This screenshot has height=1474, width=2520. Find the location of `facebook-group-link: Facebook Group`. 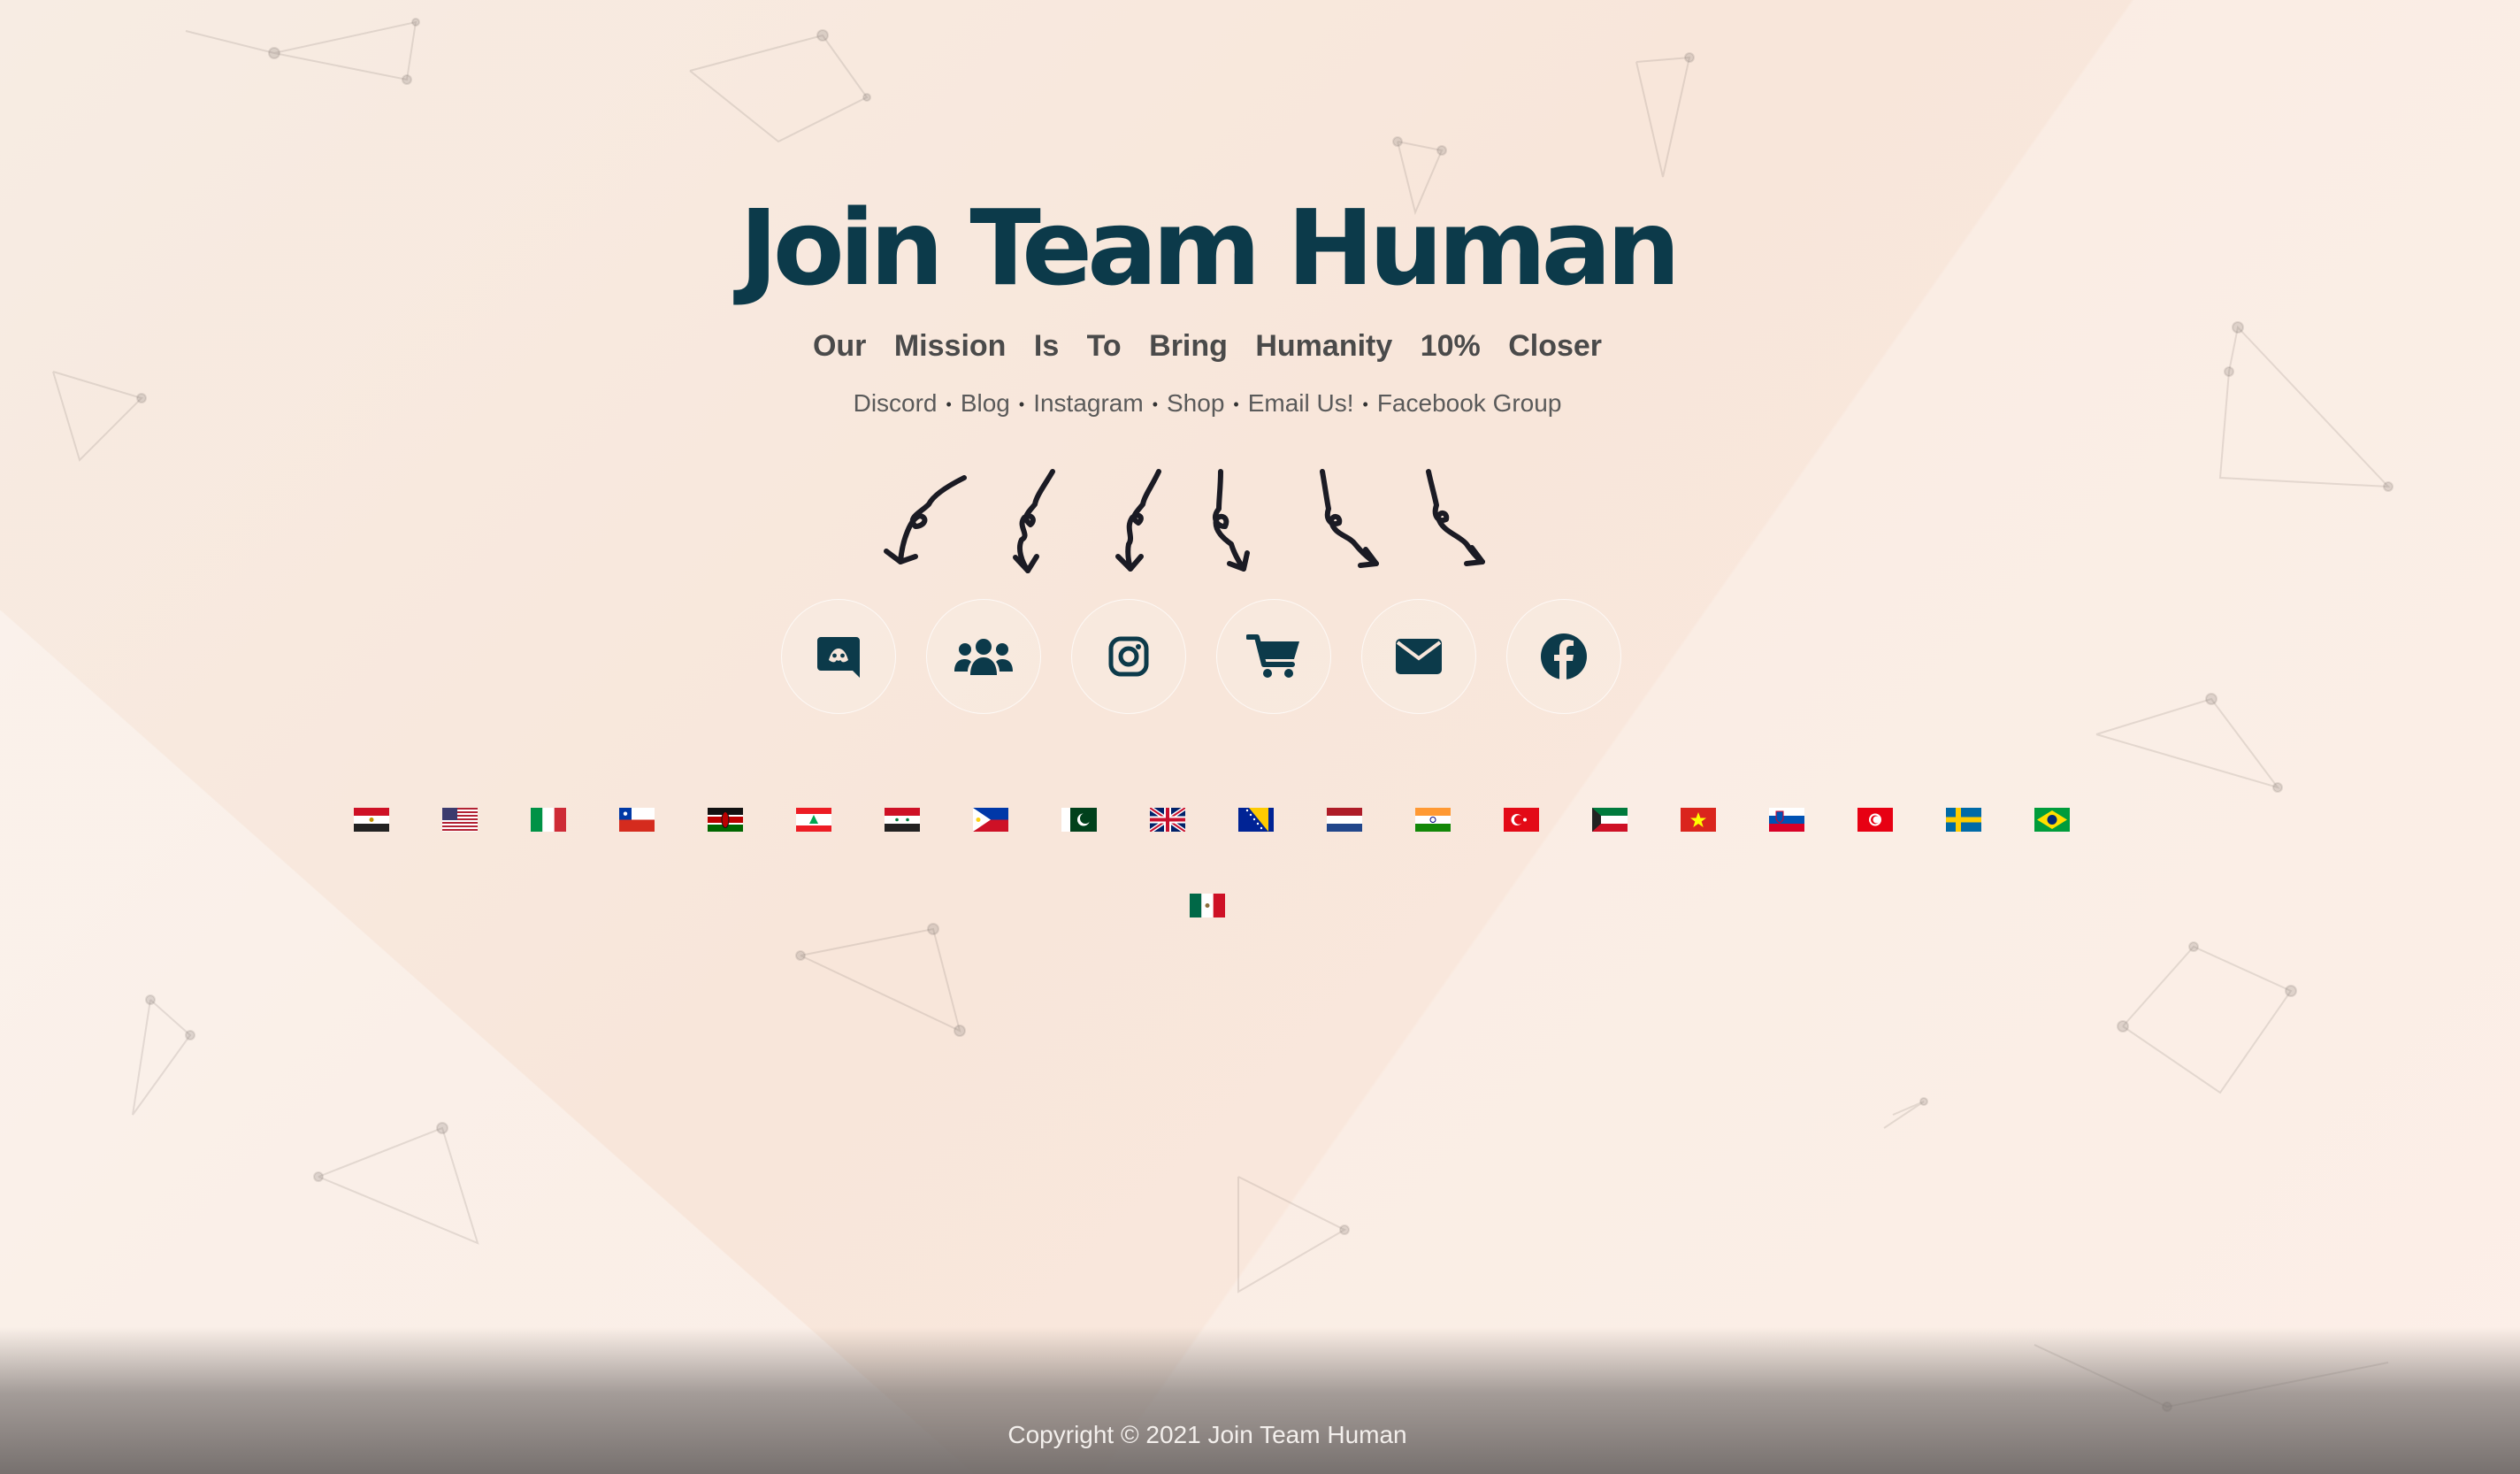

facebook-group-link: Facebook Group is located at coordinates (1469, 403).